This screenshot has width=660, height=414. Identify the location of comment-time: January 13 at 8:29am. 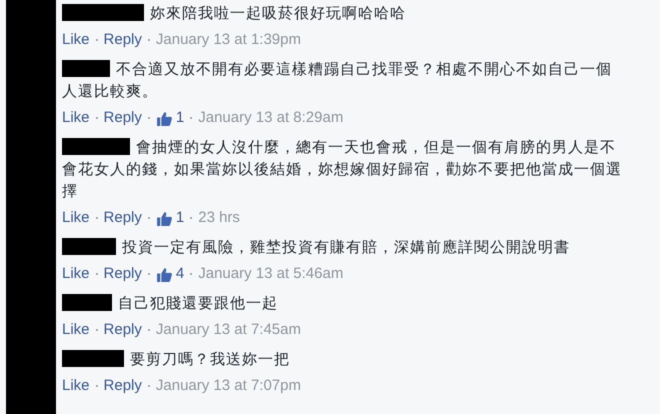
(271, 118).